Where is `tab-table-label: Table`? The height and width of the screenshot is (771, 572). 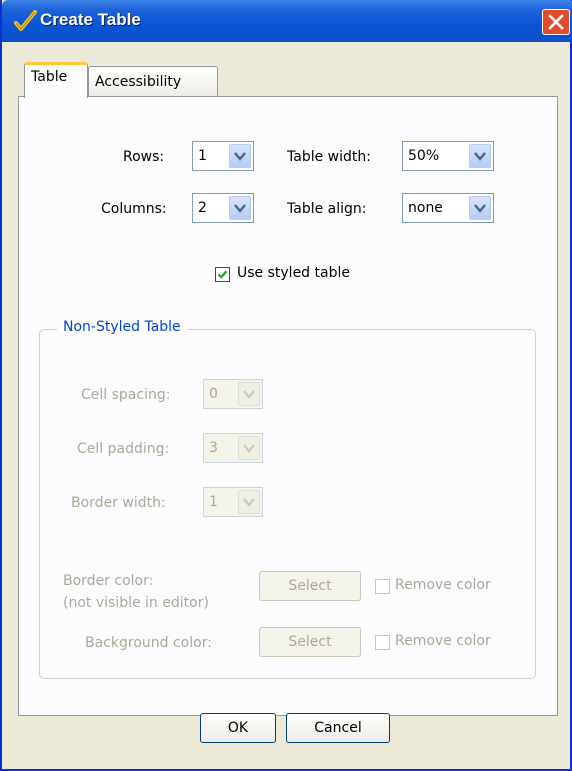 tab-table-label: Table is located at coordinates (49, 77).